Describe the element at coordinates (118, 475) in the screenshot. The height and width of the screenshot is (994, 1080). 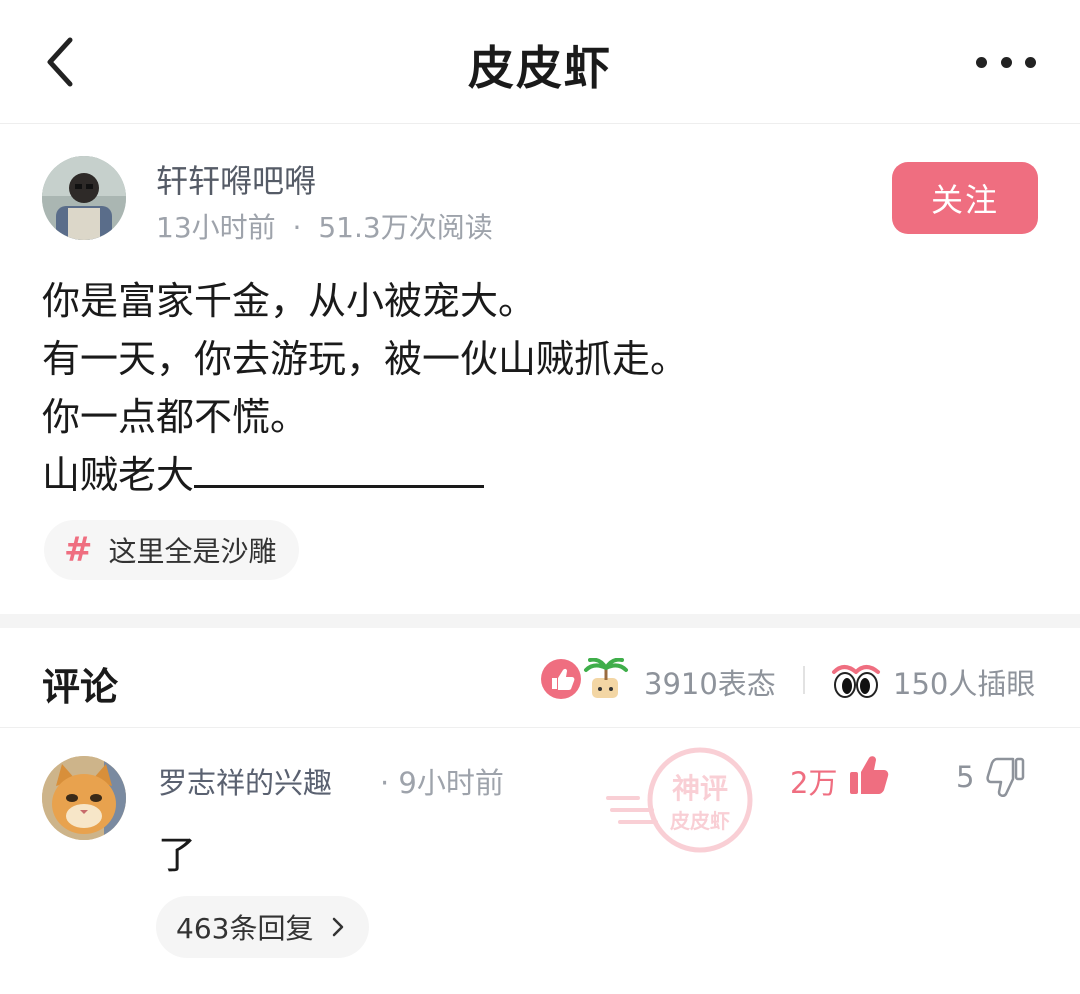
I see `post-line: 山贼老大` at that location.